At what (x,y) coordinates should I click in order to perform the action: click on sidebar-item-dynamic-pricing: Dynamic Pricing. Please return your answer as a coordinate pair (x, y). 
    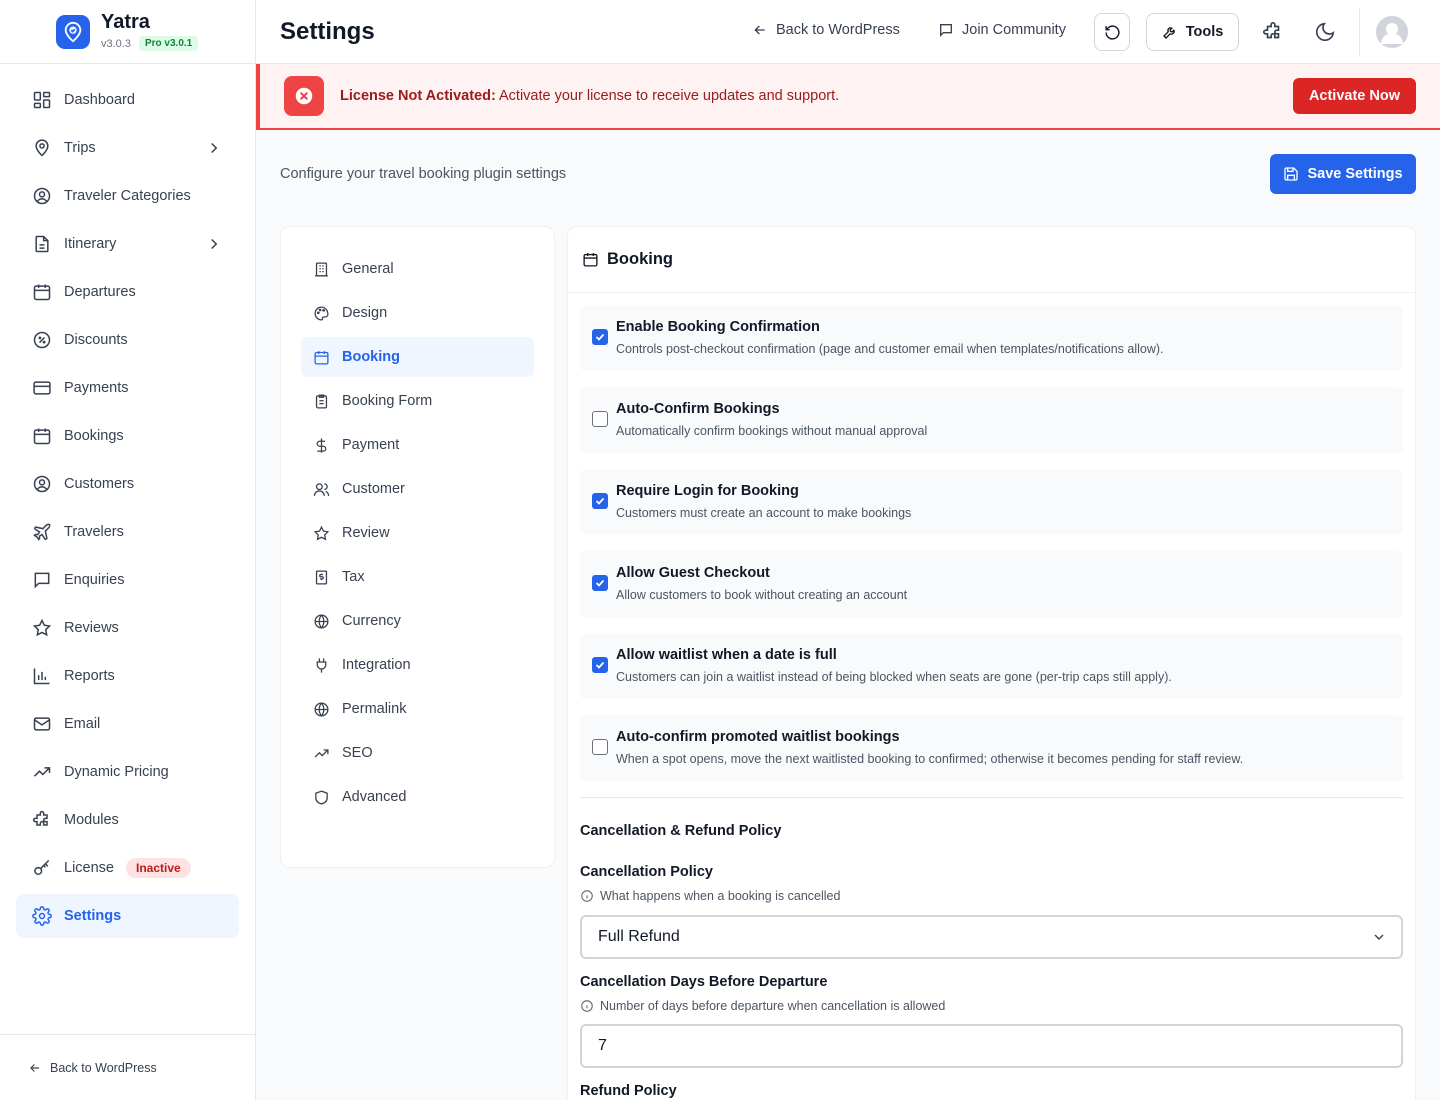
    Looking at the image, I should click on (127, 772).